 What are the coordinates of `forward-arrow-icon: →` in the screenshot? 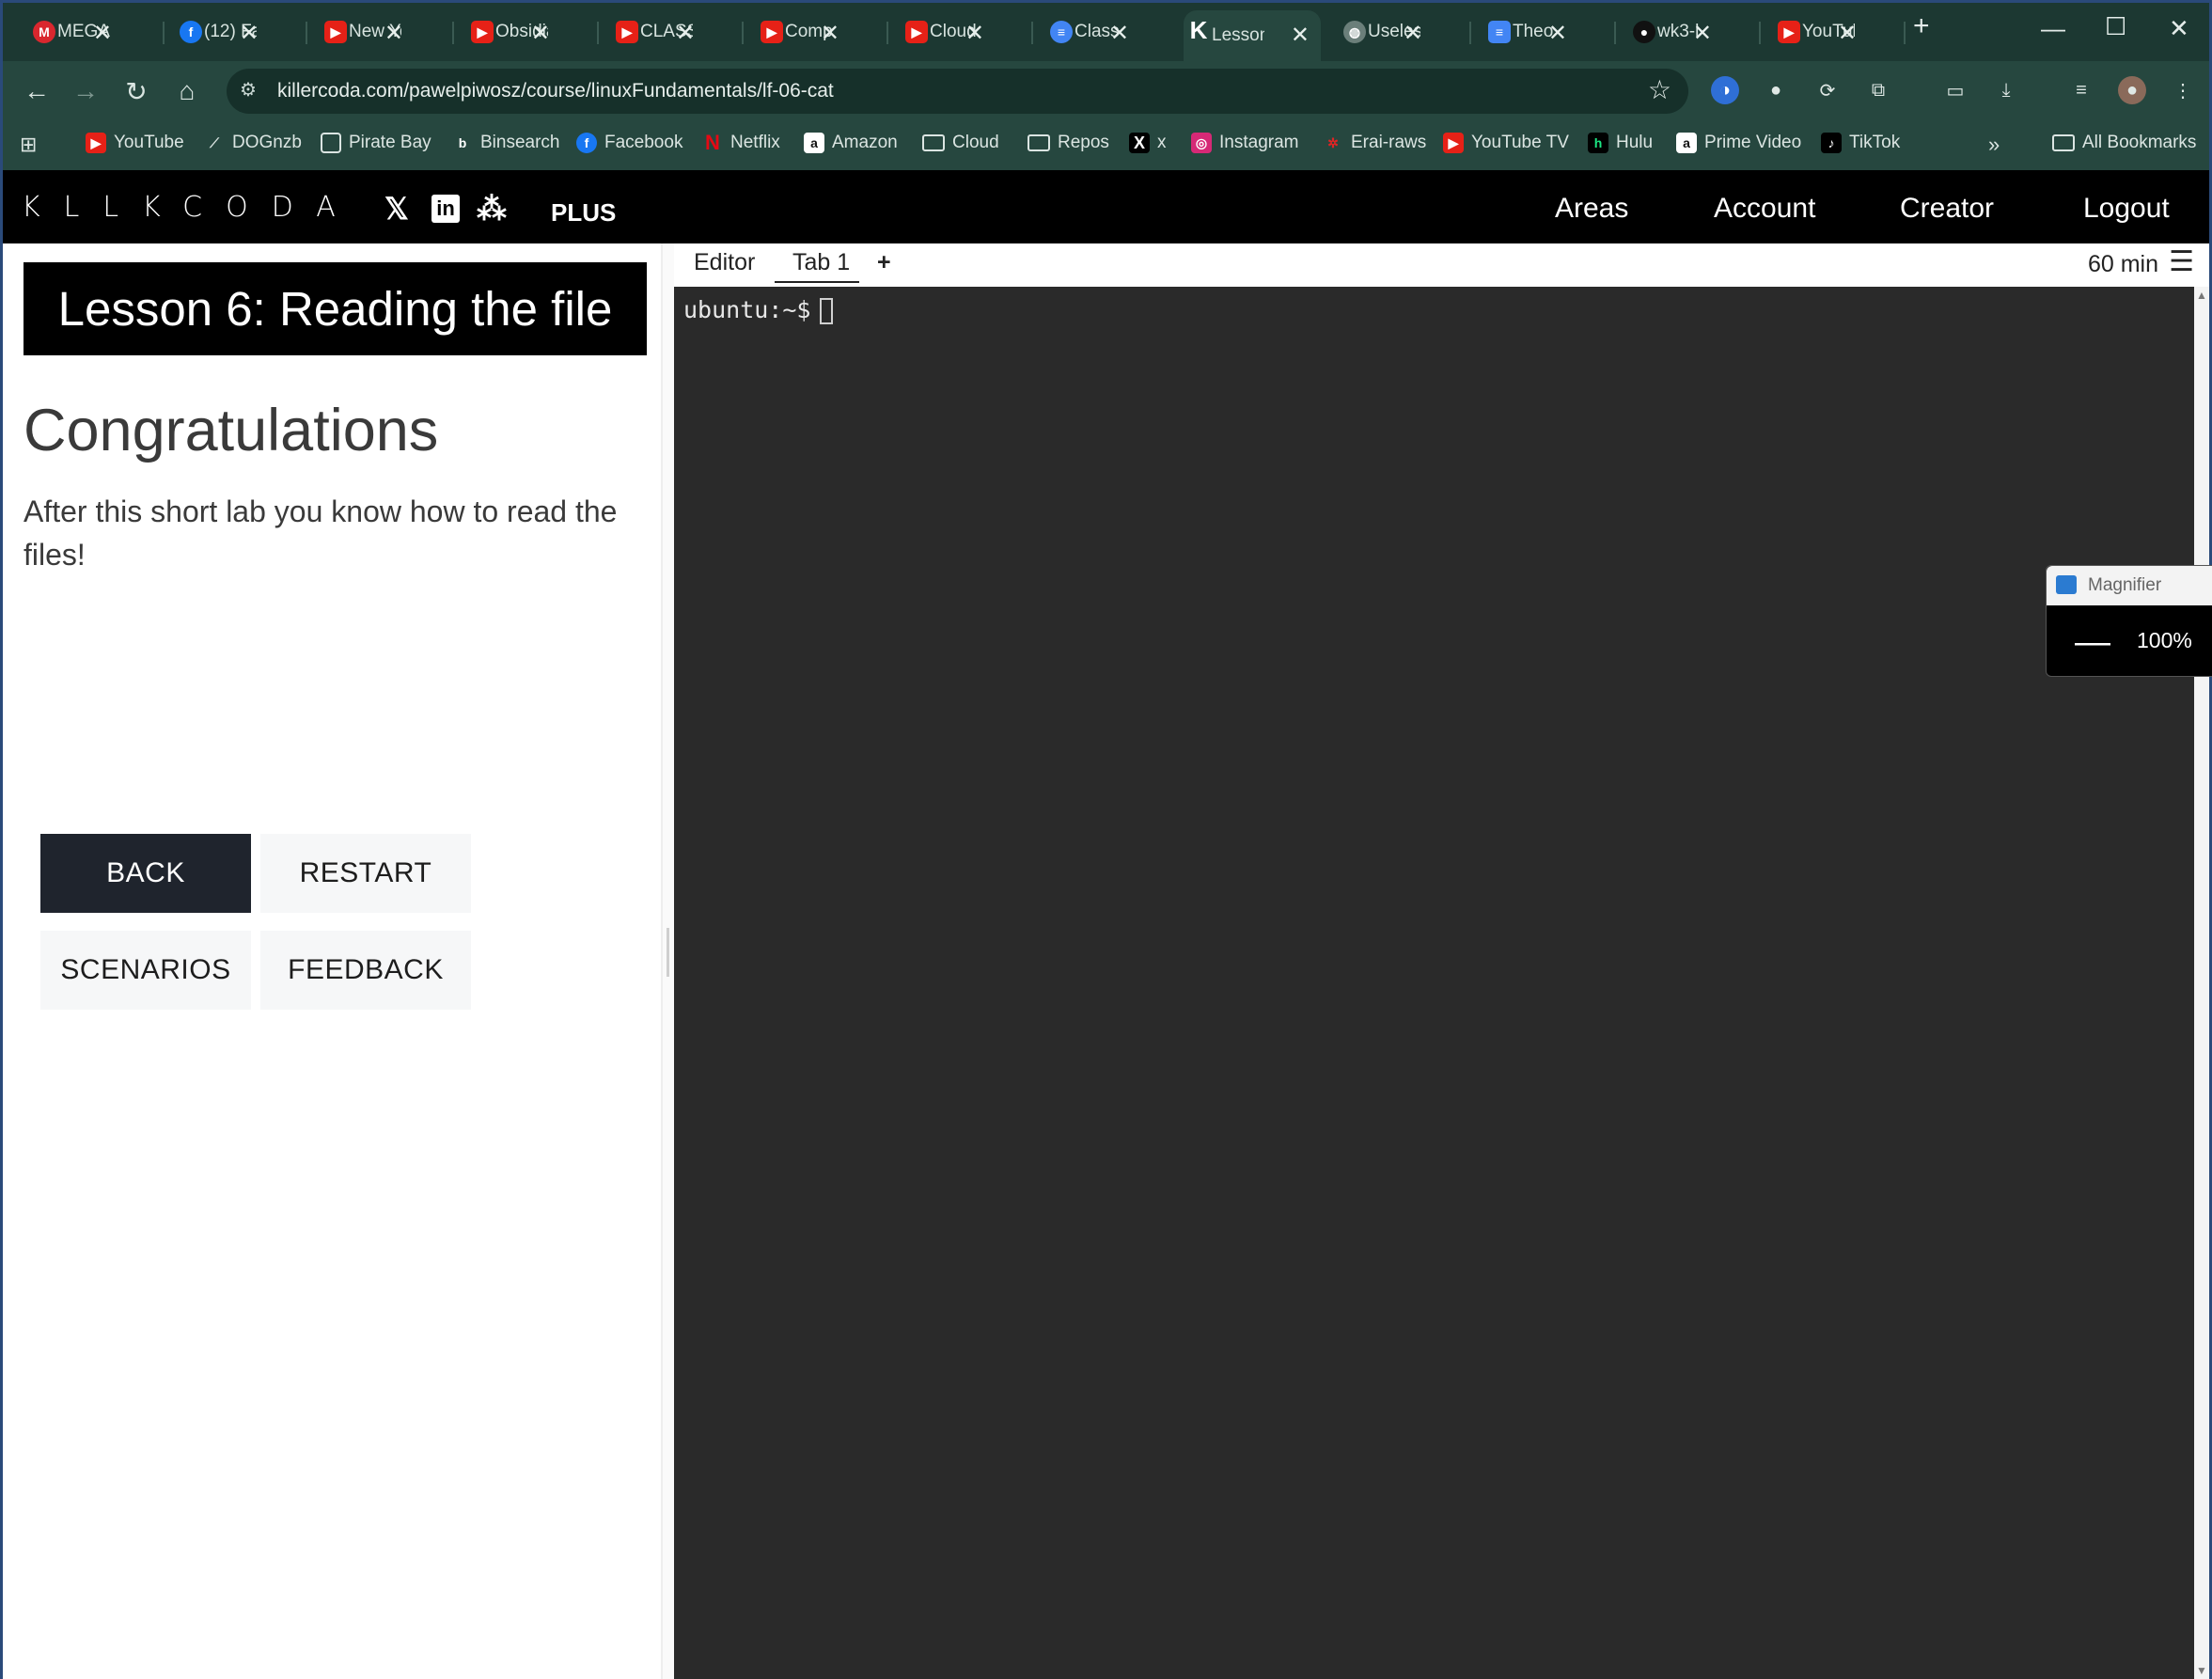 It's located at (85, 91).